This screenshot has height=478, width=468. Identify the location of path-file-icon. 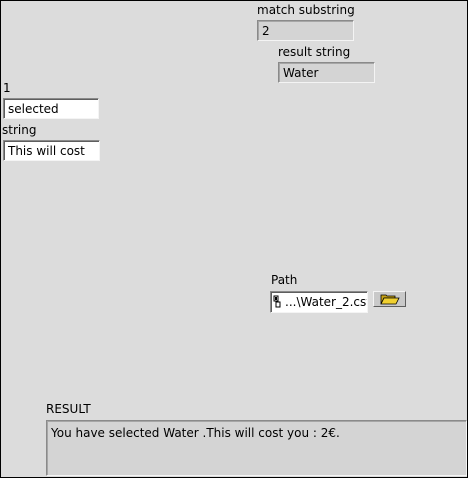
(277, 301).